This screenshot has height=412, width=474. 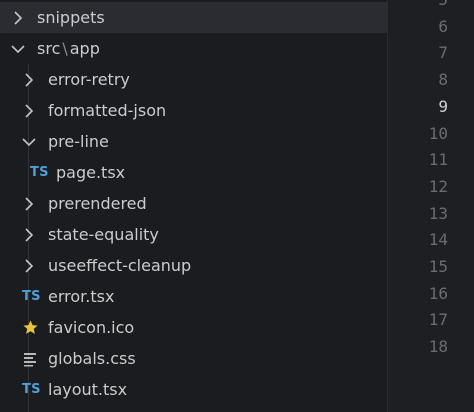 I want to click on tree-item-label: useeffect-cleanup, so click(x=120, y=265).